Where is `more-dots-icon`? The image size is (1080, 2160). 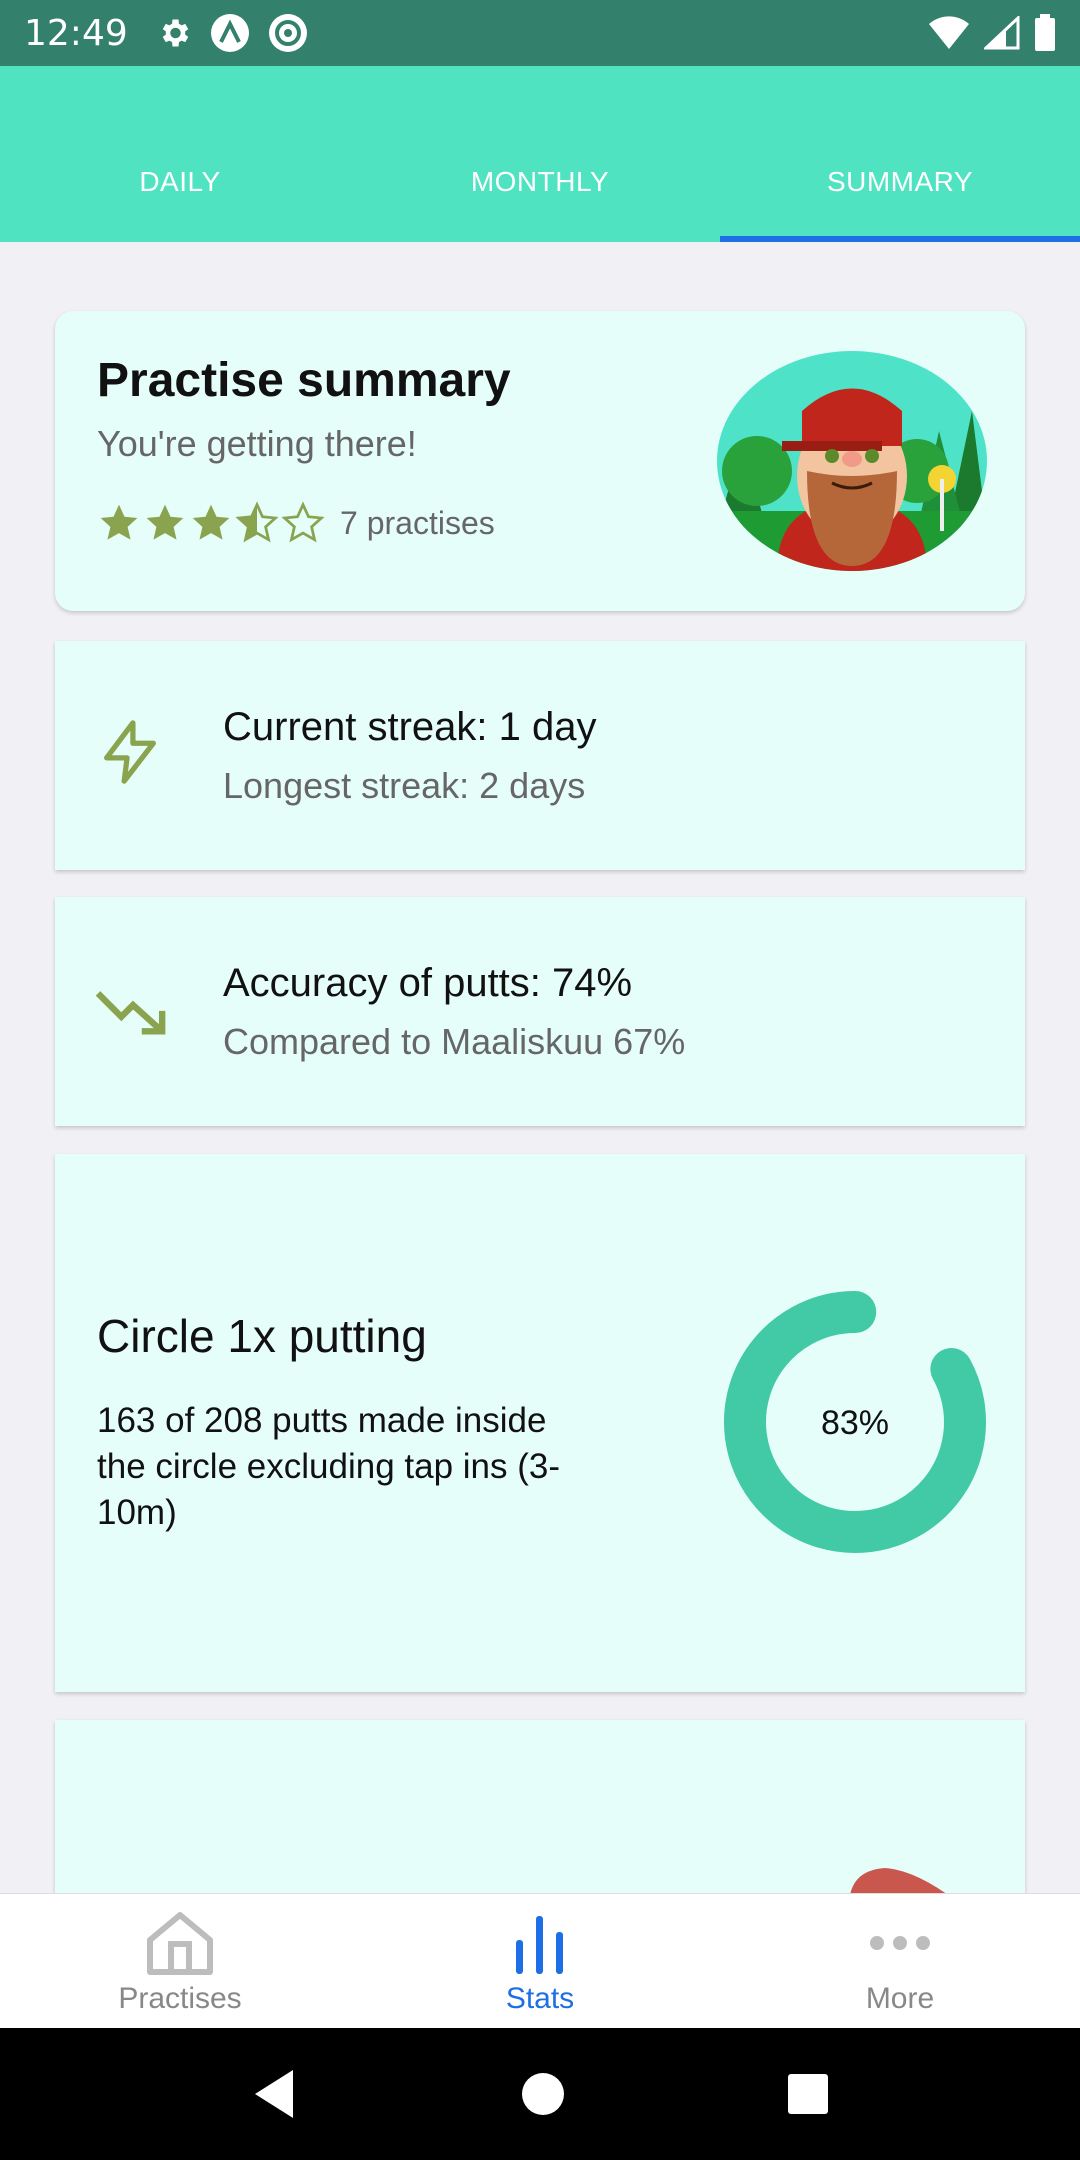
more-dots-icon is located at coordinates (900, 1943).